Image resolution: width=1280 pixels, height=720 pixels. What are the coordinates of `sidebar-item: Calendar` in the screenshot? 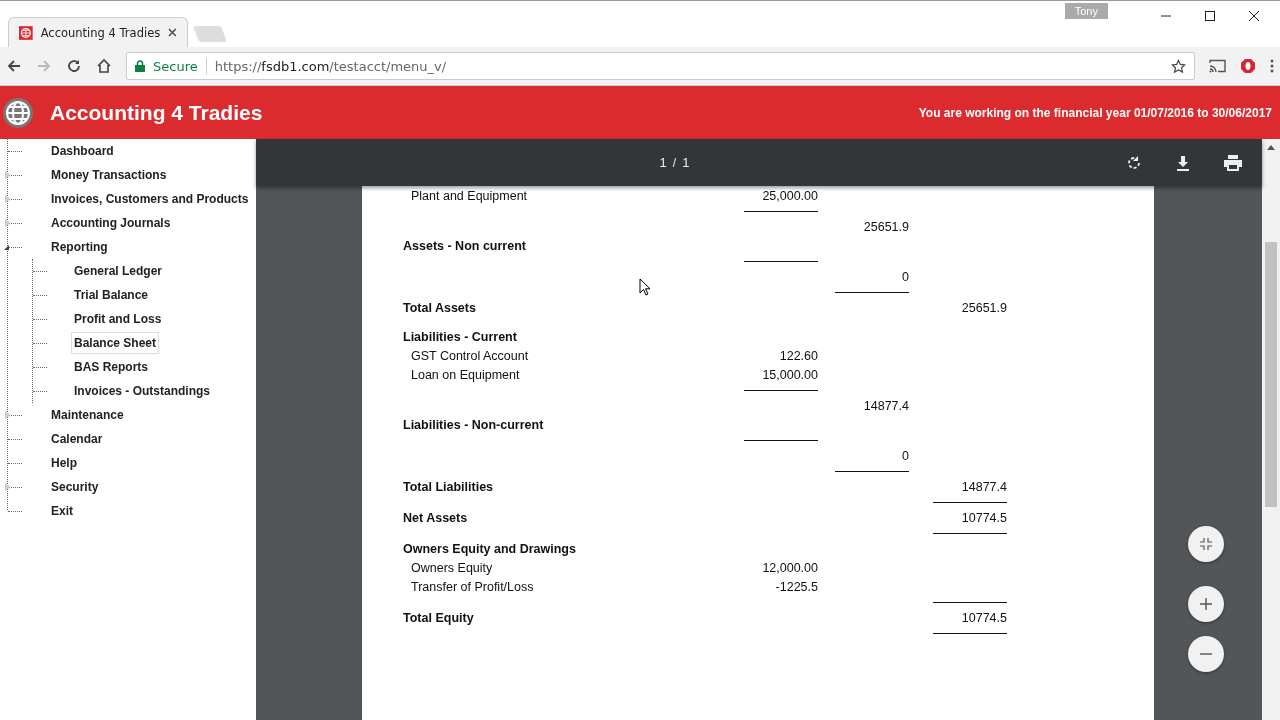 It's located at (77, 439).